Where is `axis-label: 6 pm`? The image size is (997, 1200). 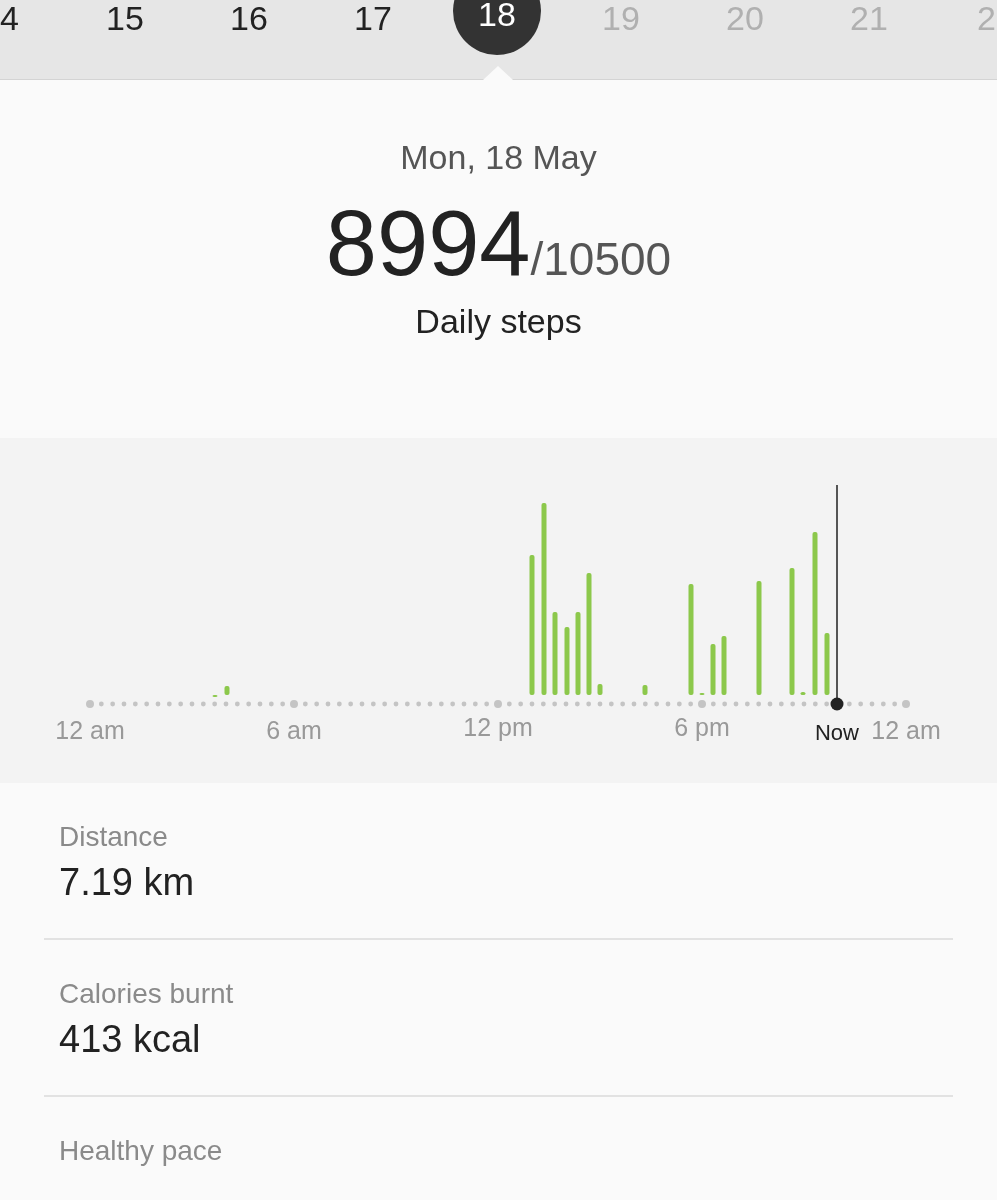
axis-label: 6 pm is located at coordinates (702, 727).